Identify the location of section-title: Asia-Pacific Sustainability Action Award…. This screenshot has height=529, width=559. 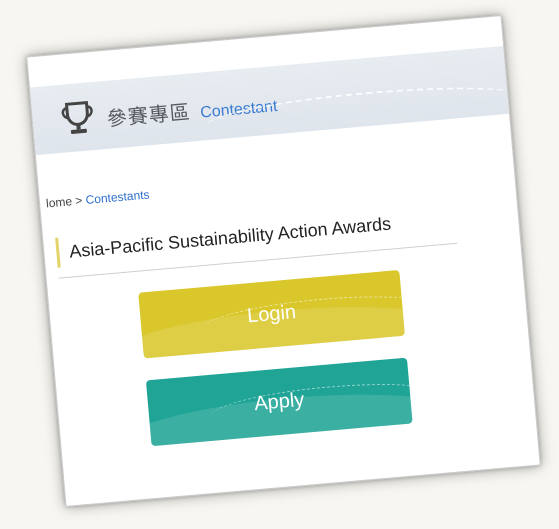
(262, 234).